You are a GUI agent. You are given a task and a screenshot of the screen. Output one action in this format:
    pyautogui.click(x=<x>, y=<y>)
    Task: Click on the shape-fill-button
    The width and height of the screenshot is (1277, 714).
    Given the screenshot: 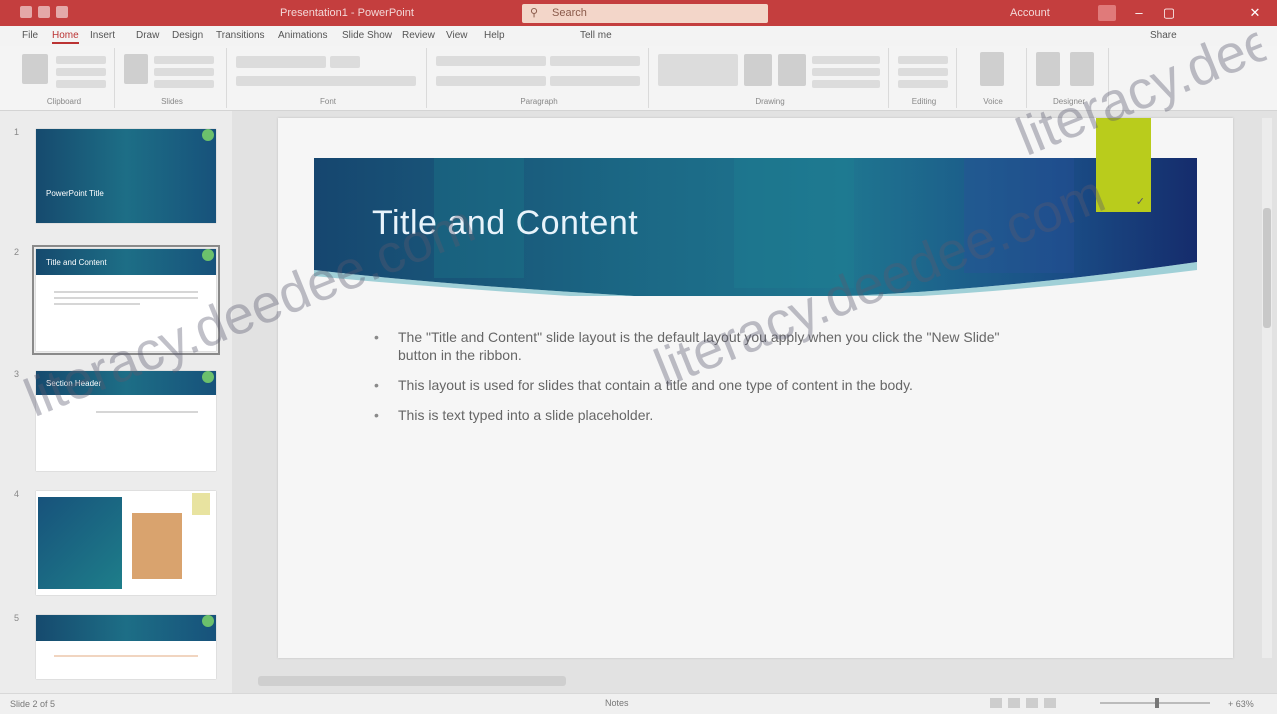 What is the action you would take?
    pyautogui.click(x=846, y=60)
    